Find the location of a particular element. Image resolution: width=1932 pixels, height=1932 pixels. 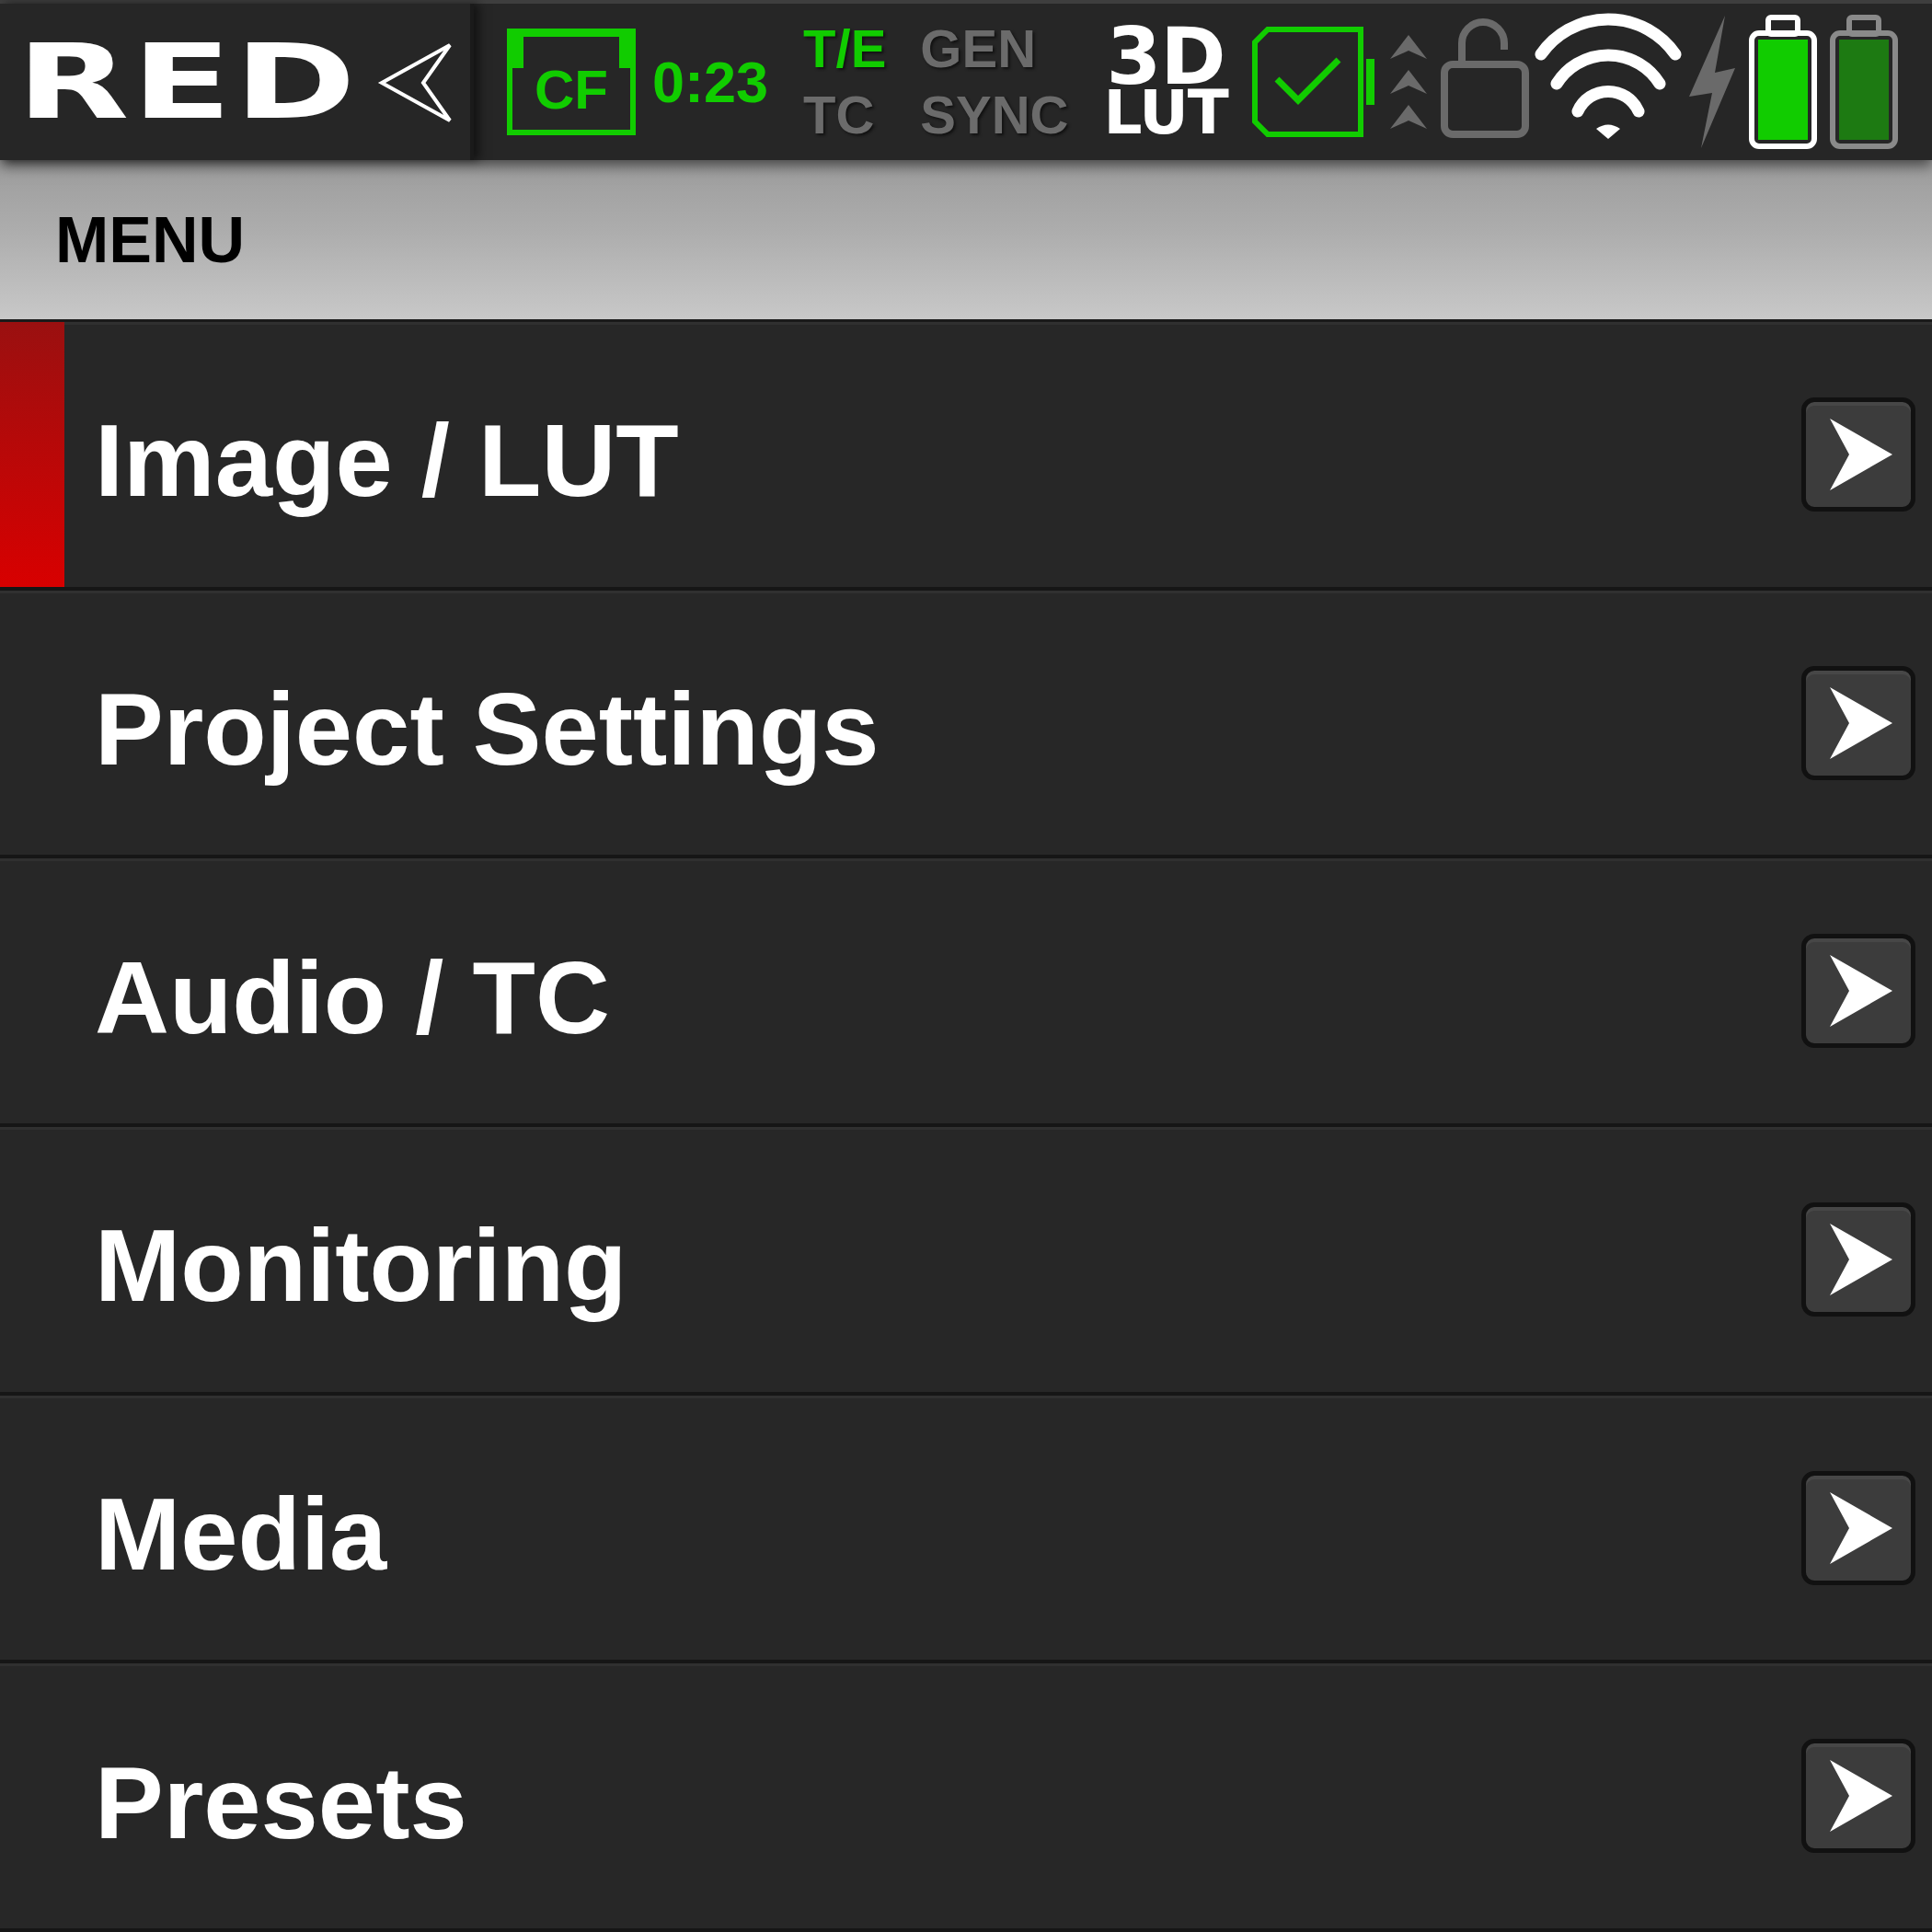

menu-item: Monitoring is located at coordinates (966, 1261).